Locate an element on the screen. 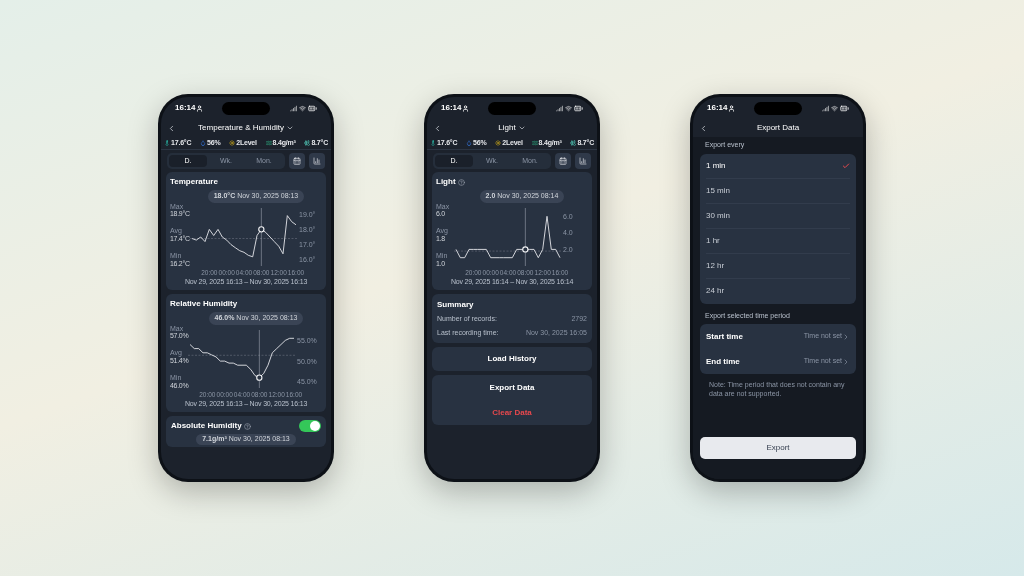 The image size is (1024, 576). screen-title: Export Data is located at coordinates (778, 128).